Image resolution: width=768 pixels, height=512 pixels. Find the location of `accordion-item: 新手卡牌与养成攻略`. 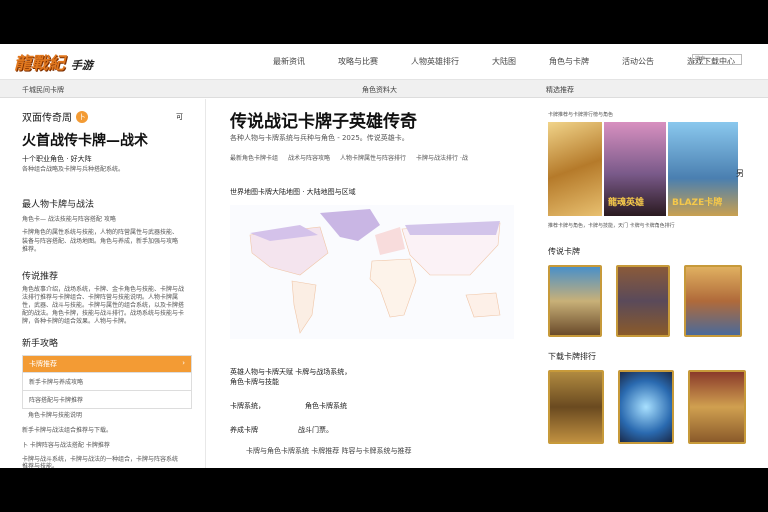

accordion-item: 新手卡牌与养成攻略 is located at coordinates (107, 380).